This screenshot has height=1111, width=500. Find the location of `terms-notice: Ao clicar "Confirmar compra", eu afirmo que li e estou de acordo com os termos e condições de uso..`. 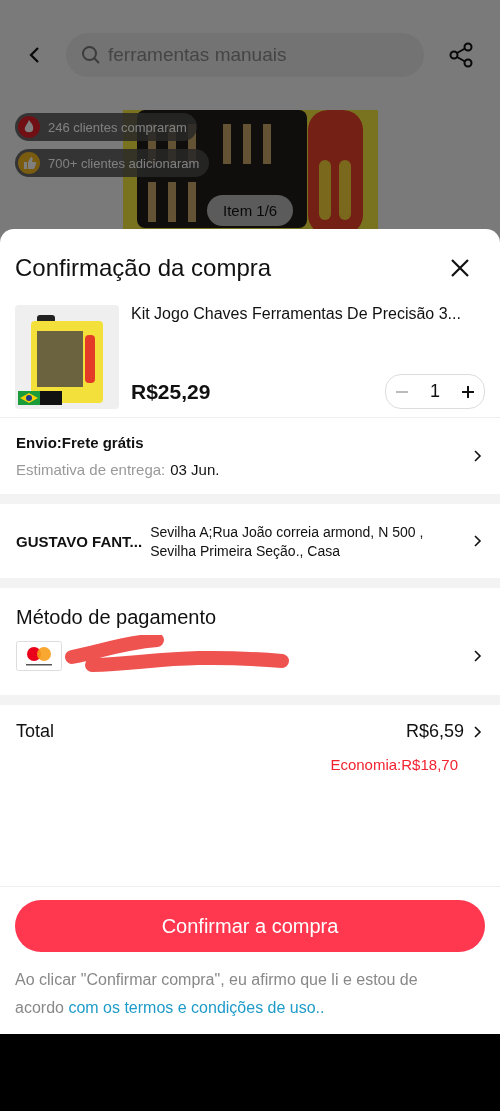

terms-notice: Ao clicar "Confirmar compra", eu afirmo que li e estou de acordo com os termos e condições de uso.. is located at coordinates (217, 994).